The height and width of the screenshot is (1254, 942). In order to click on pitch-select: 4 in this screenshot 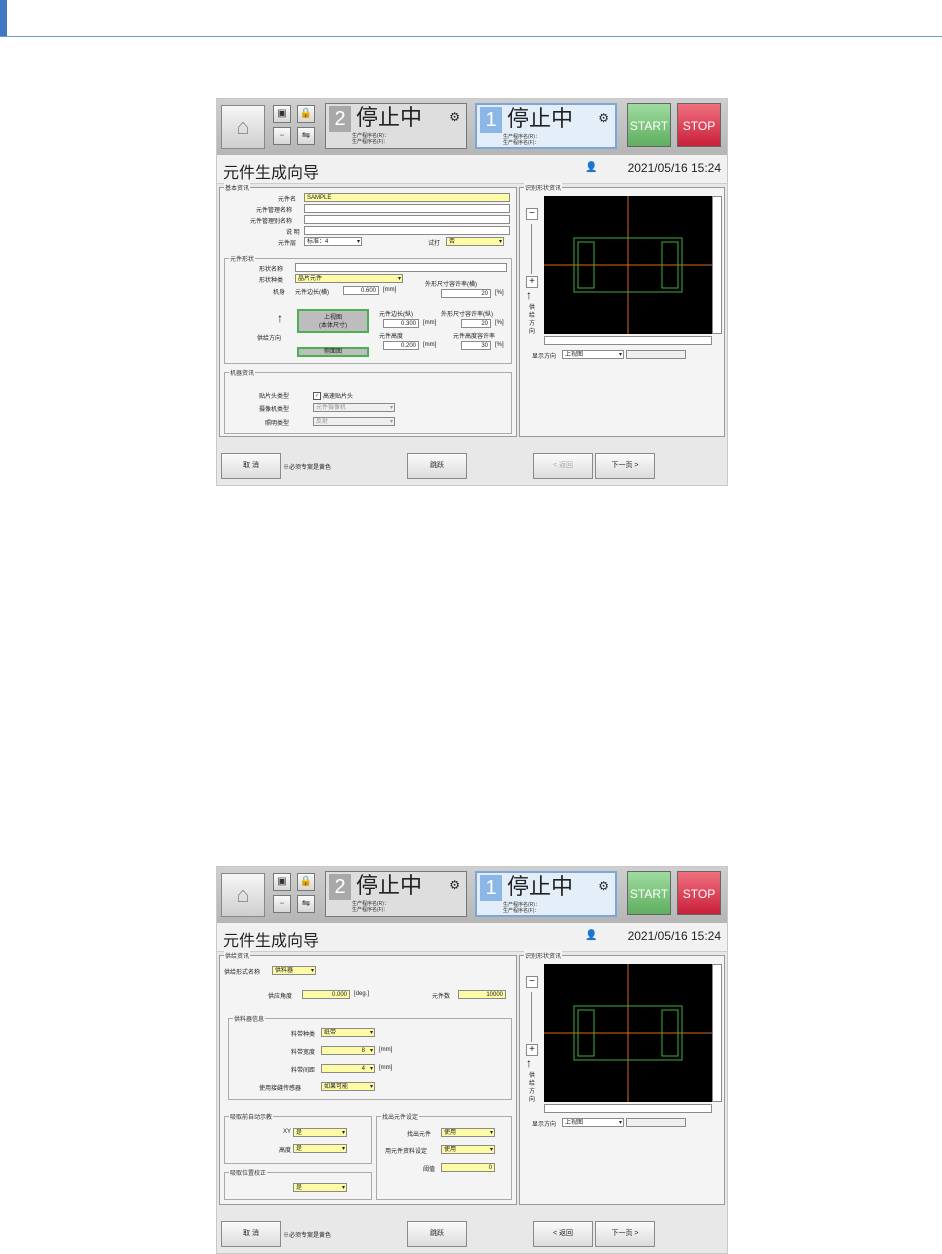, I will do `click(348, 1068)`.